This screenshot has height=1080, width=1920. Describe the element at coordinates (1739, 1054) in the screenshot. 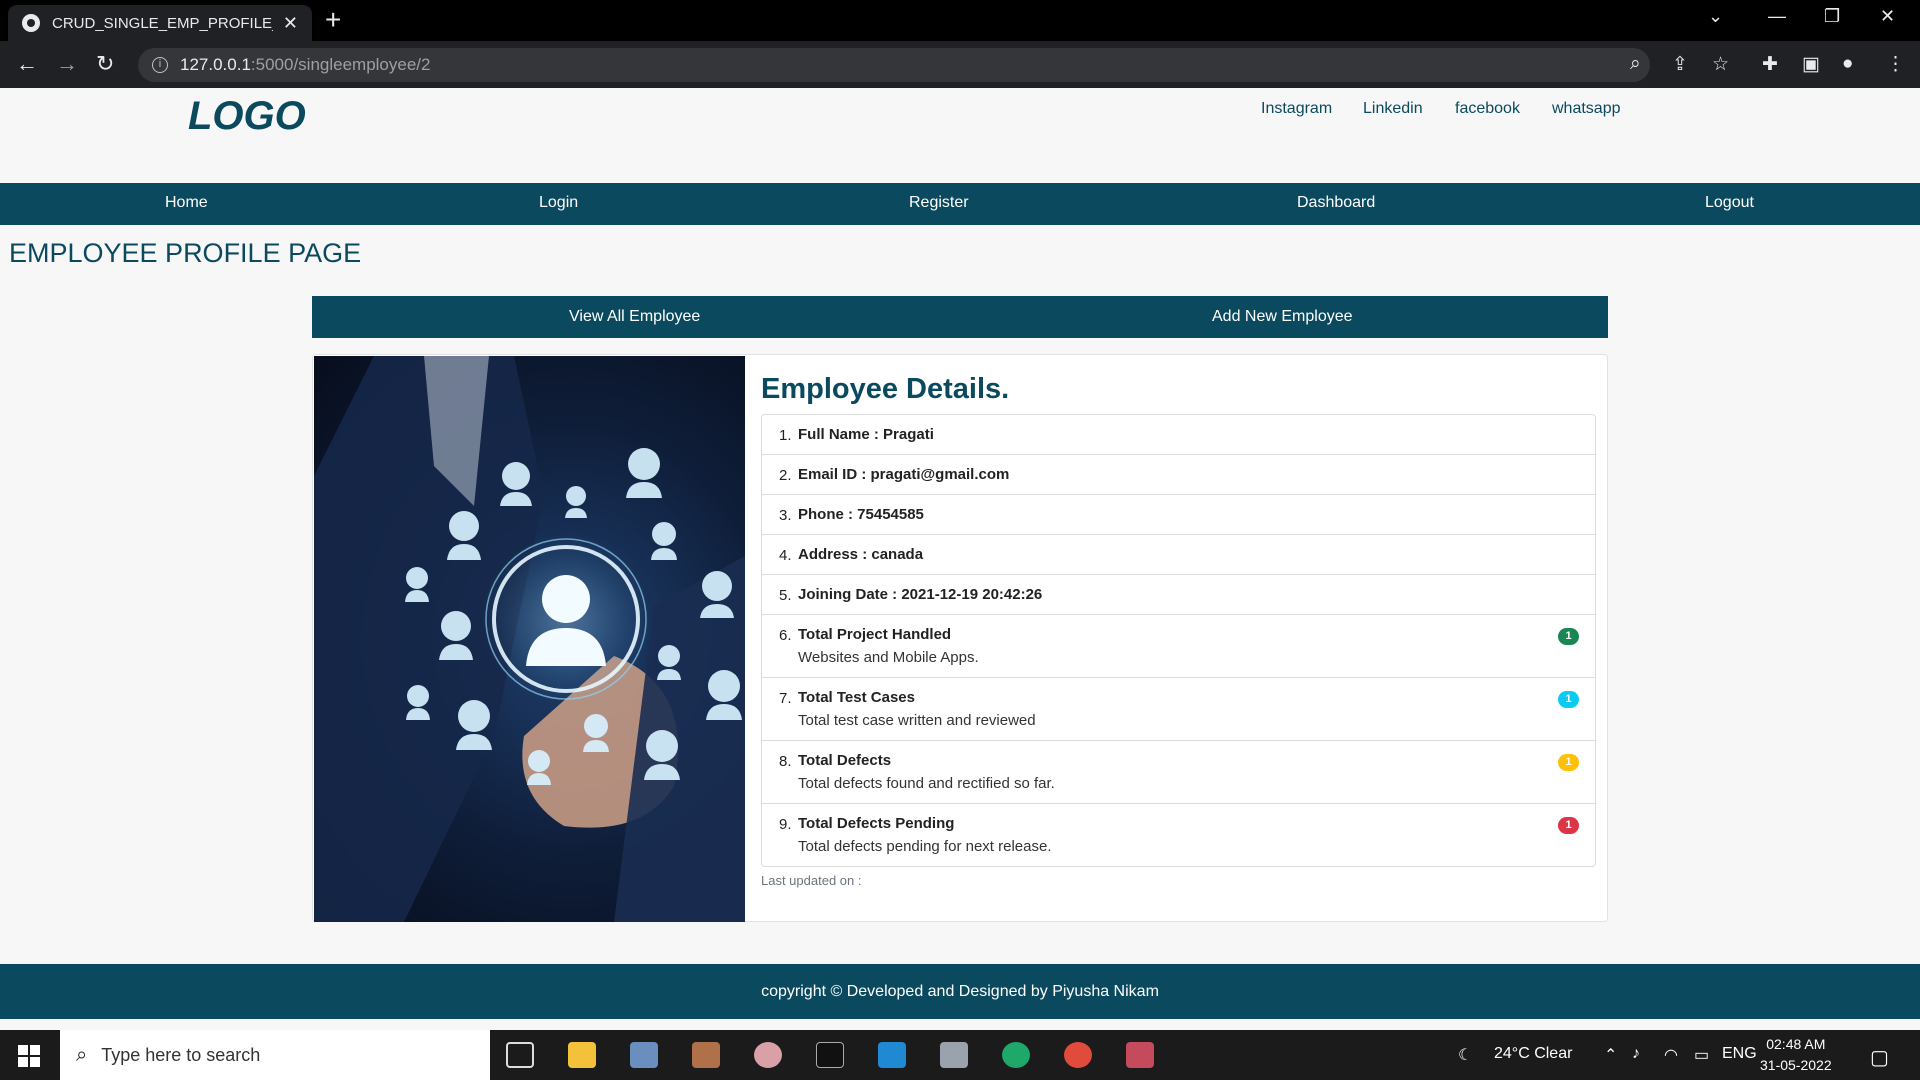

I see `language-indicator: ENG` at that location.